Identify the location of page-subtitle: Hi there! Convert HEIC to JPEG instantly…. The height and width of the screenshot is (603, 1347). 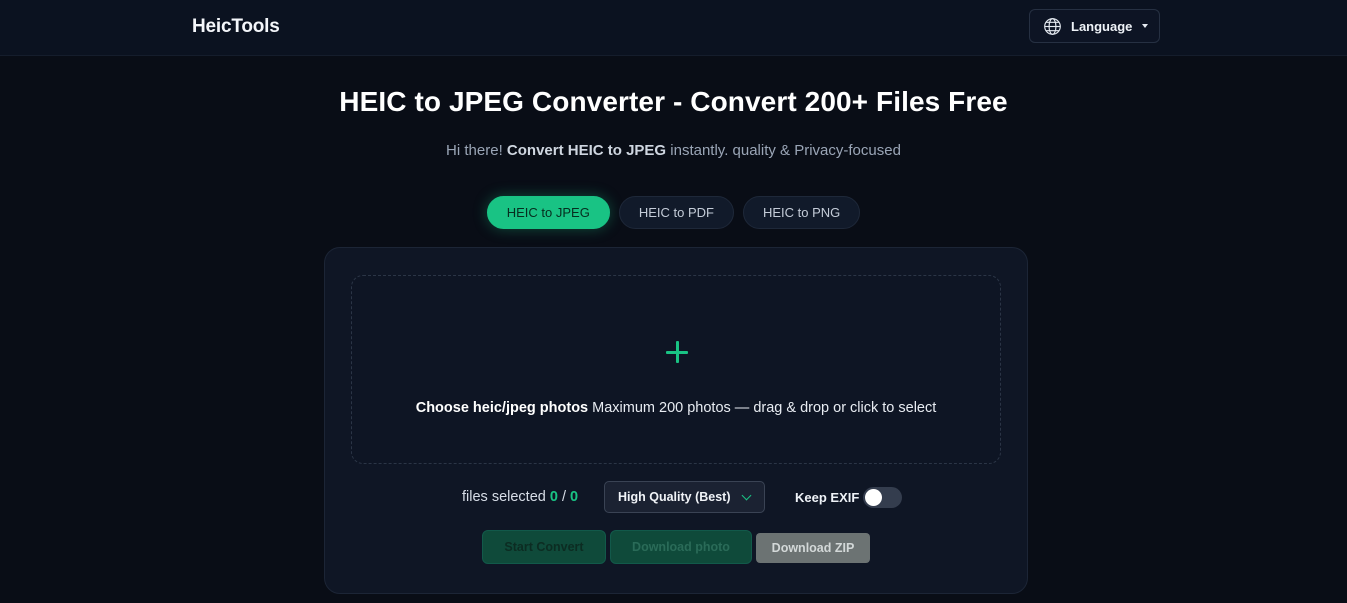
(673, 150).